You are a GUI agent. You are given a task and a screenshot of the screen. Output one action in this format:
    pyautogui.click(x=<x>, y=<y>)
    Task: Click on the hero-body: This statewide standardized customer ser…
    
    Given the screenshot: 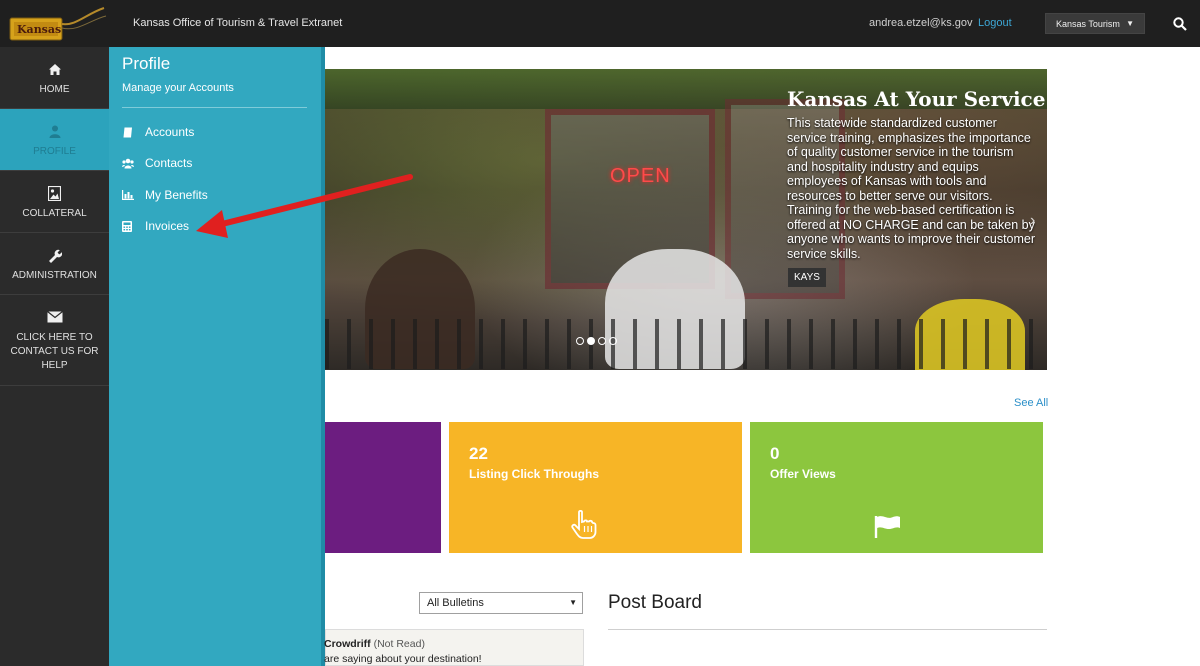 What is the action you would take?
    pyautogui.click(x=911, y=188)
    